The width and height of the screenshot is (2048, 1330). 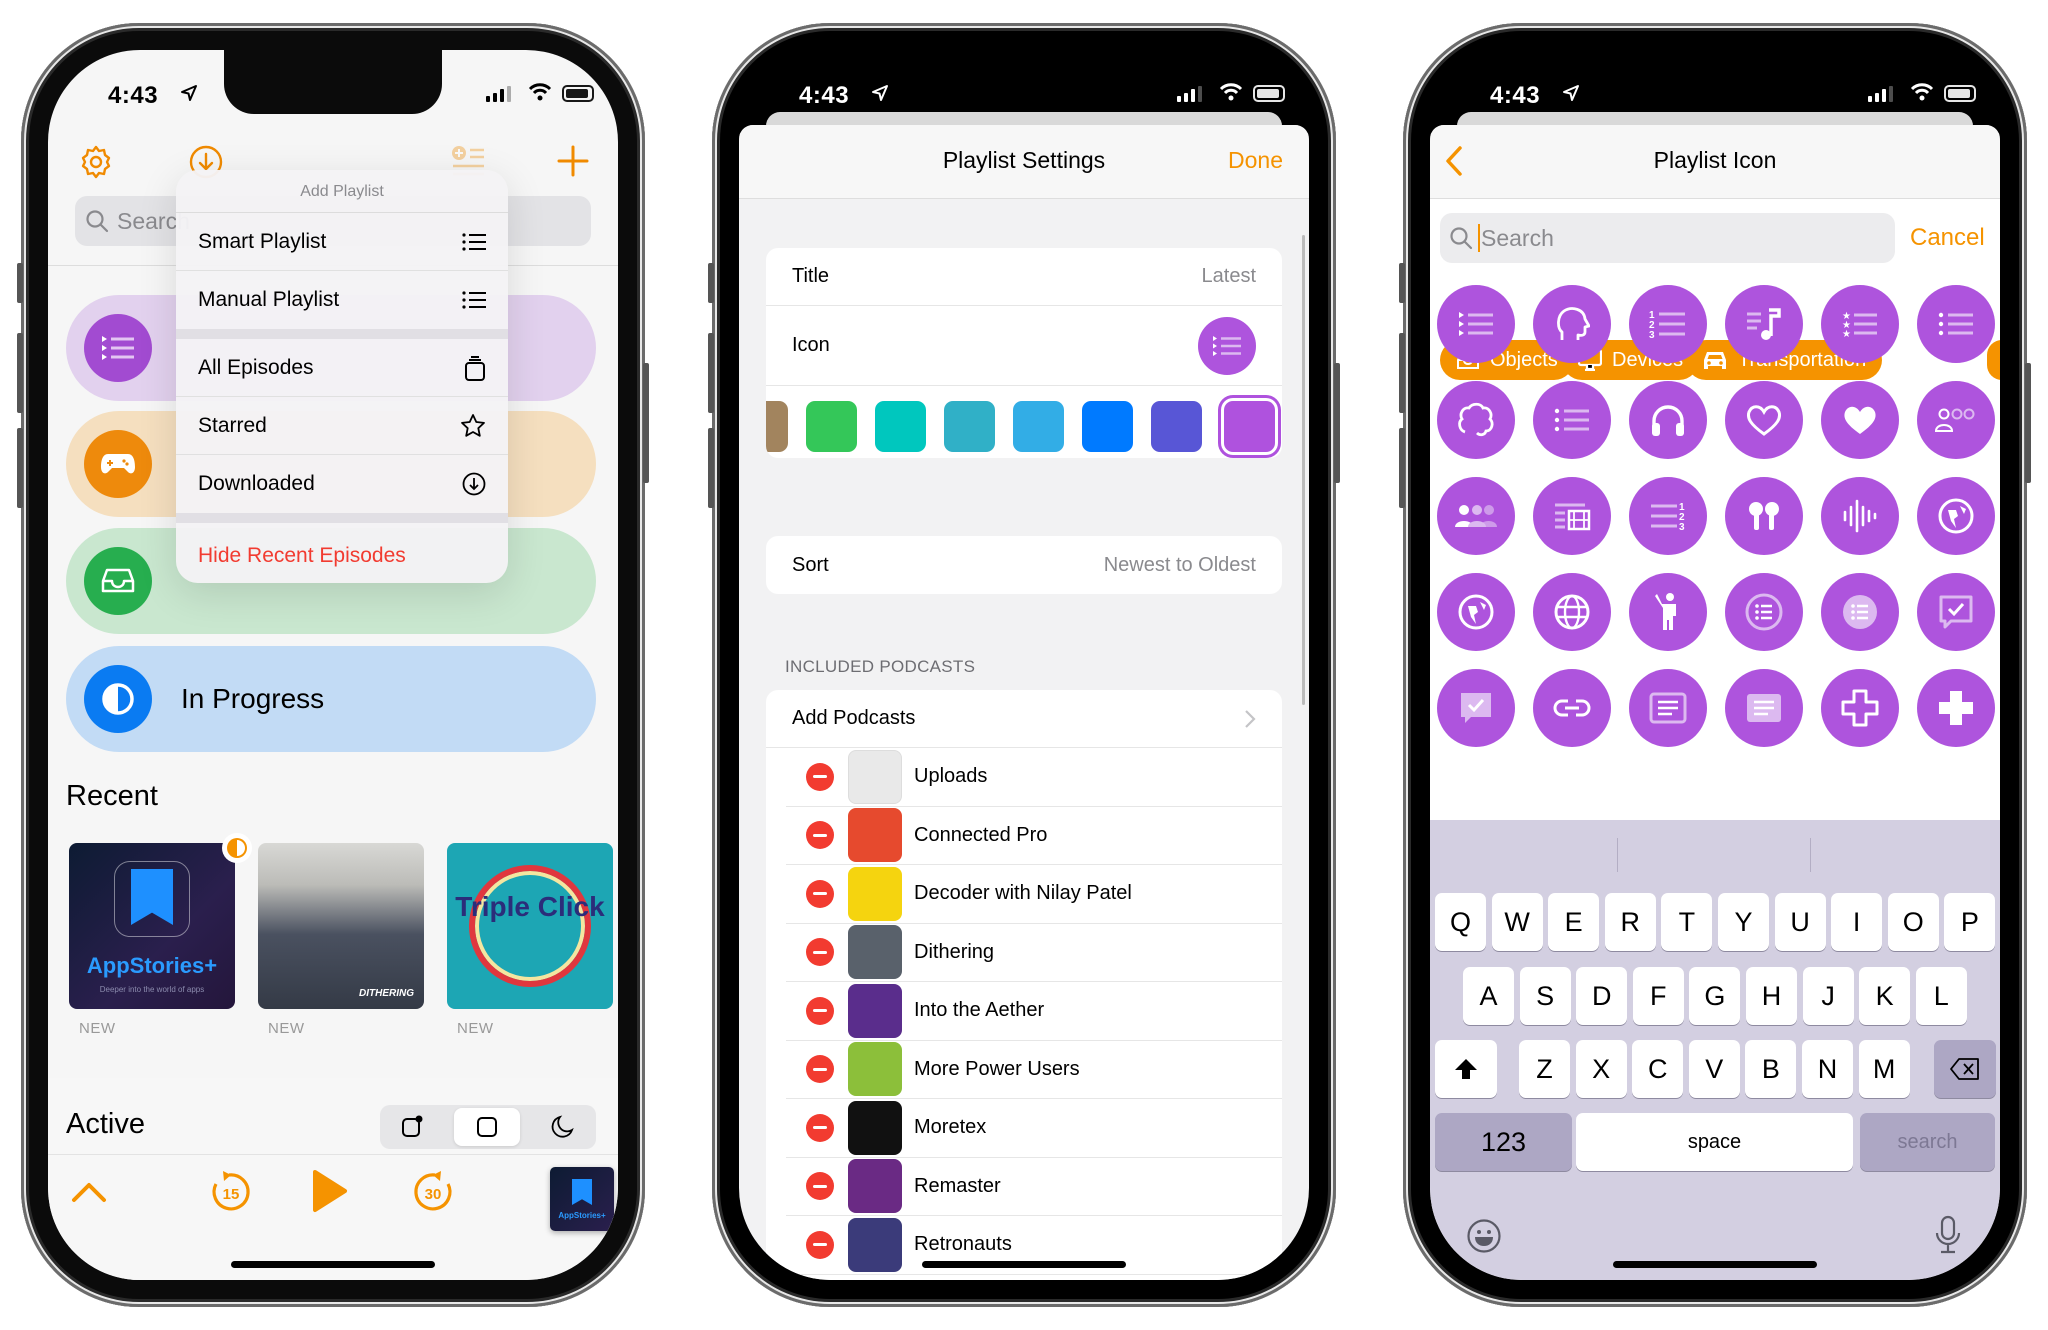 What do you see at coordinates (1956, 612) in the screenshot?
I see `checkmark-bubble-outline-icon` at bounding box center [1956, 612].